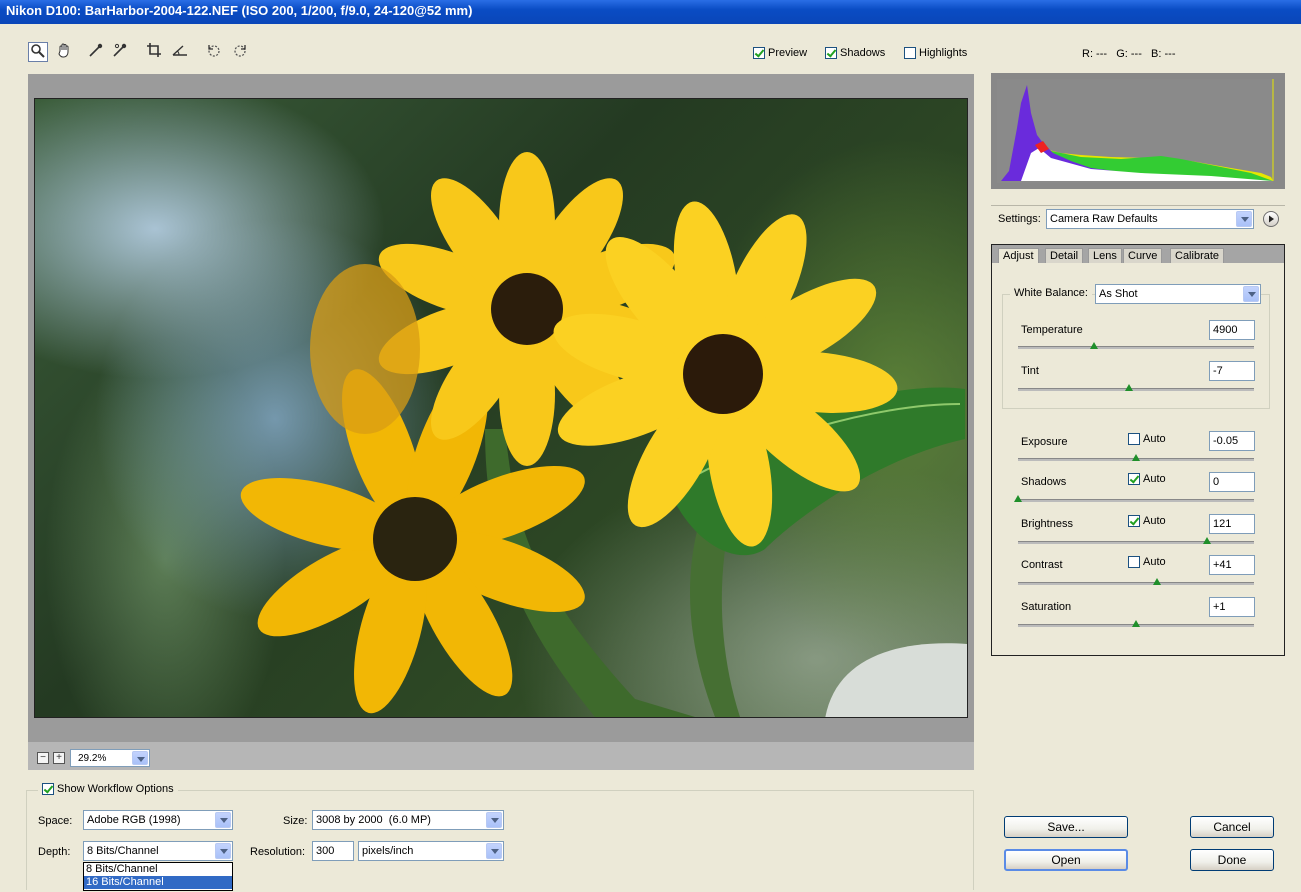 The width and height of the screenshot is (1301, 892). What do you see at coordinates (96, 52) in the screenshot?
I see `white-balance-tool-icon` at bounding box center [96, 52].